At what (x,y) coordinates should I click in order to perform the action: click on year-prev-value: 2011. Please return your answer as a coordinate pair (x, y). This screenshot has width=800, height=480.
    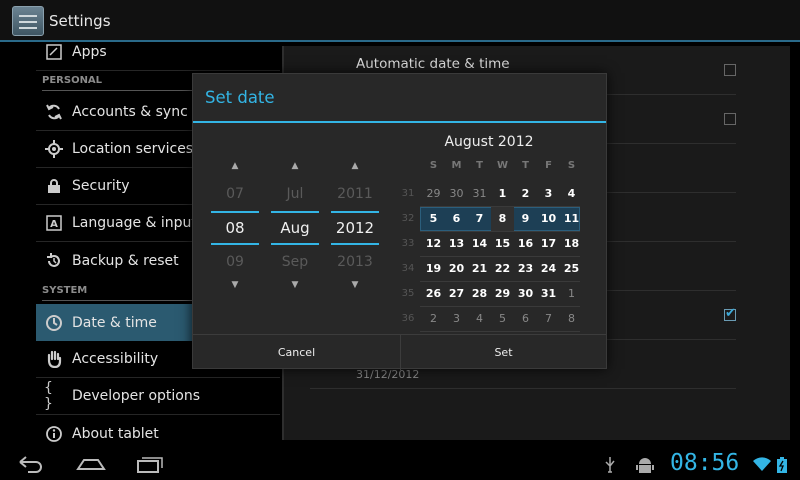
    Looking at the image, I should click on (355, 194).